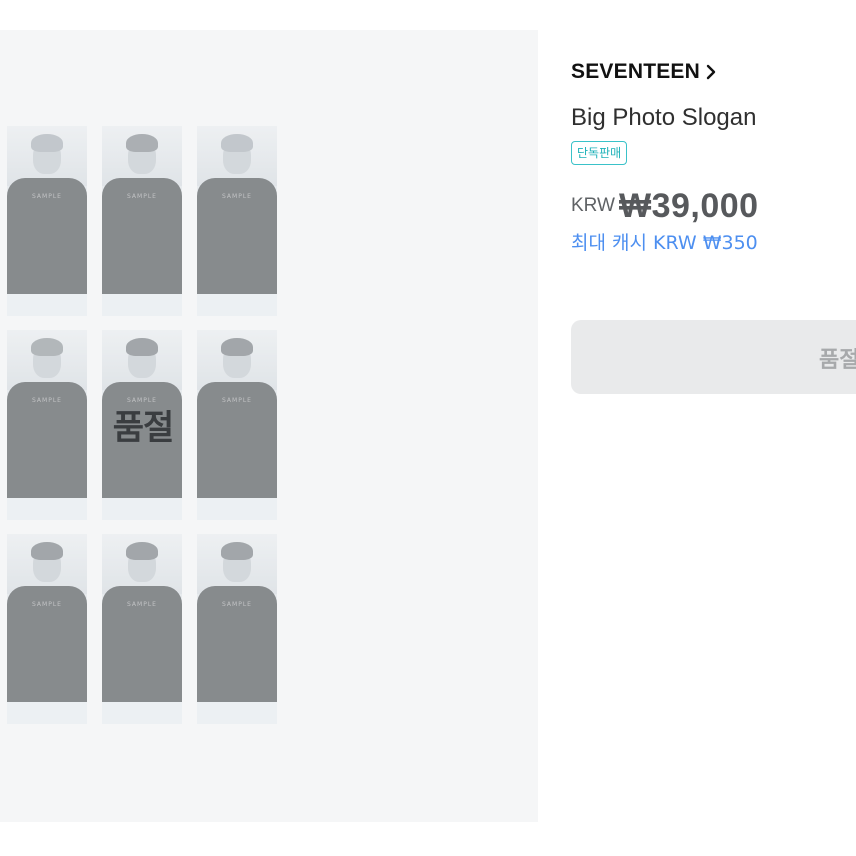 The height and width of the screenshot is (856, 856). What do you see at coordinates (593, 205) in the screenshot?
I see `price-currency: KRW` at bounding box center [593, 205].